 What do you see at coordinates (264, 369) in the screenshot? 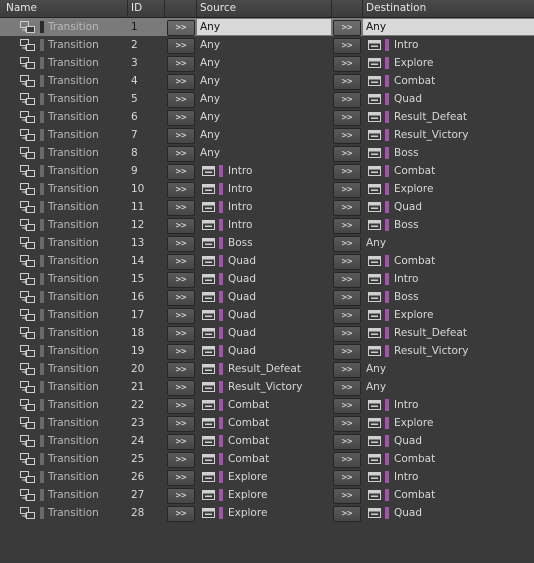
I see `source-field: Result_Defeat` at bounding box center [264, 369].